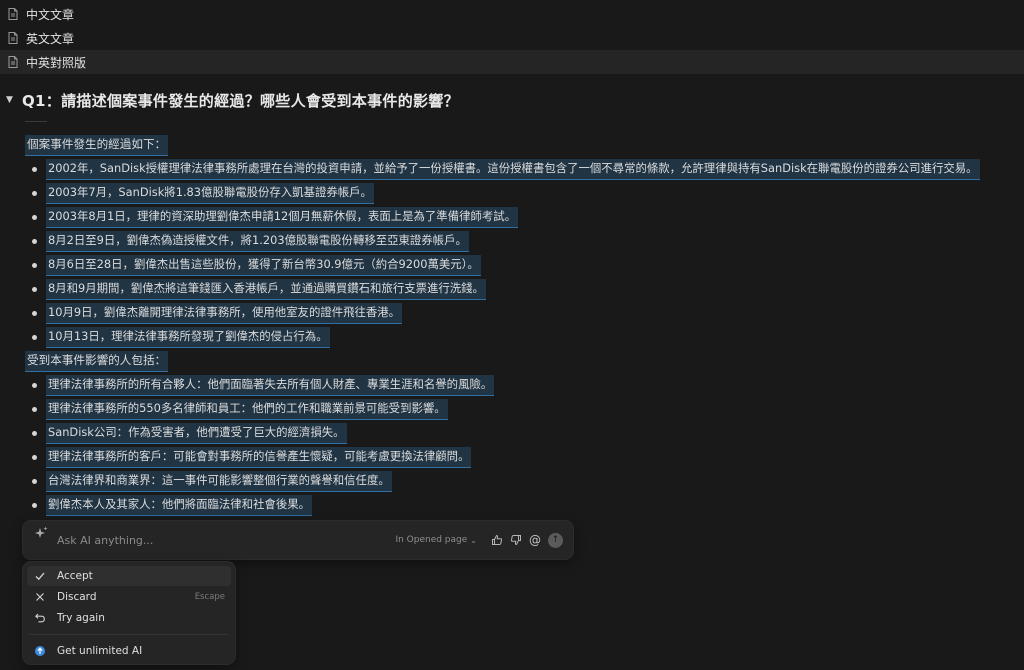 This screenshot has height=670, width=1024. Describe the element at coordinates (520, 433) in the screenshot. I see `list-item: SanDisk公司：作為受害者，他們遭受了巨大的經濟損失。` at that location.